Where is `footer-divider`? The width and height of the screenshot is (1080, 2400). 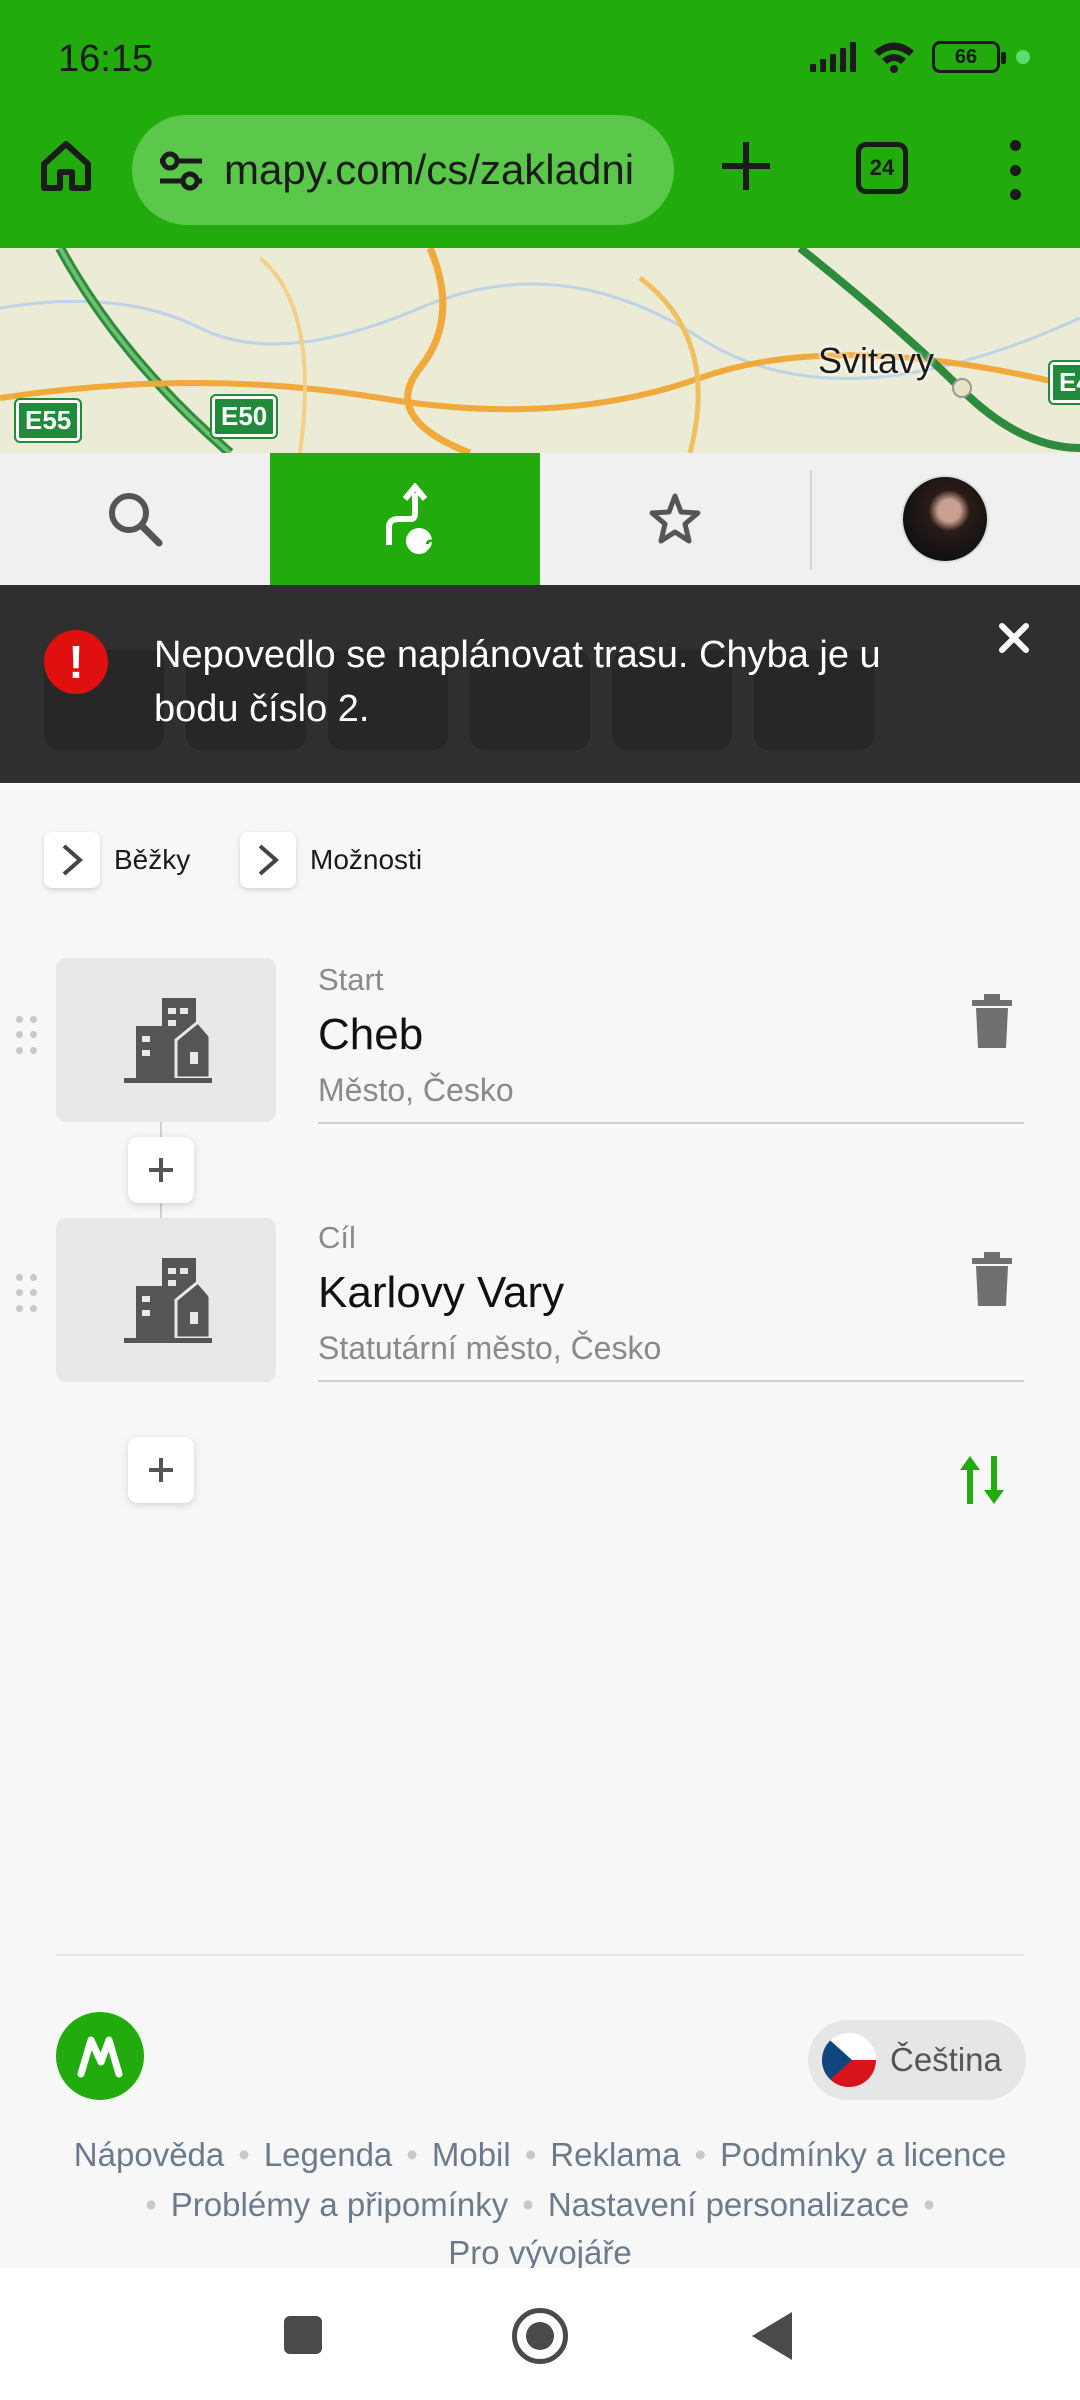
footer-divider is located at coordinates (540, 1955).